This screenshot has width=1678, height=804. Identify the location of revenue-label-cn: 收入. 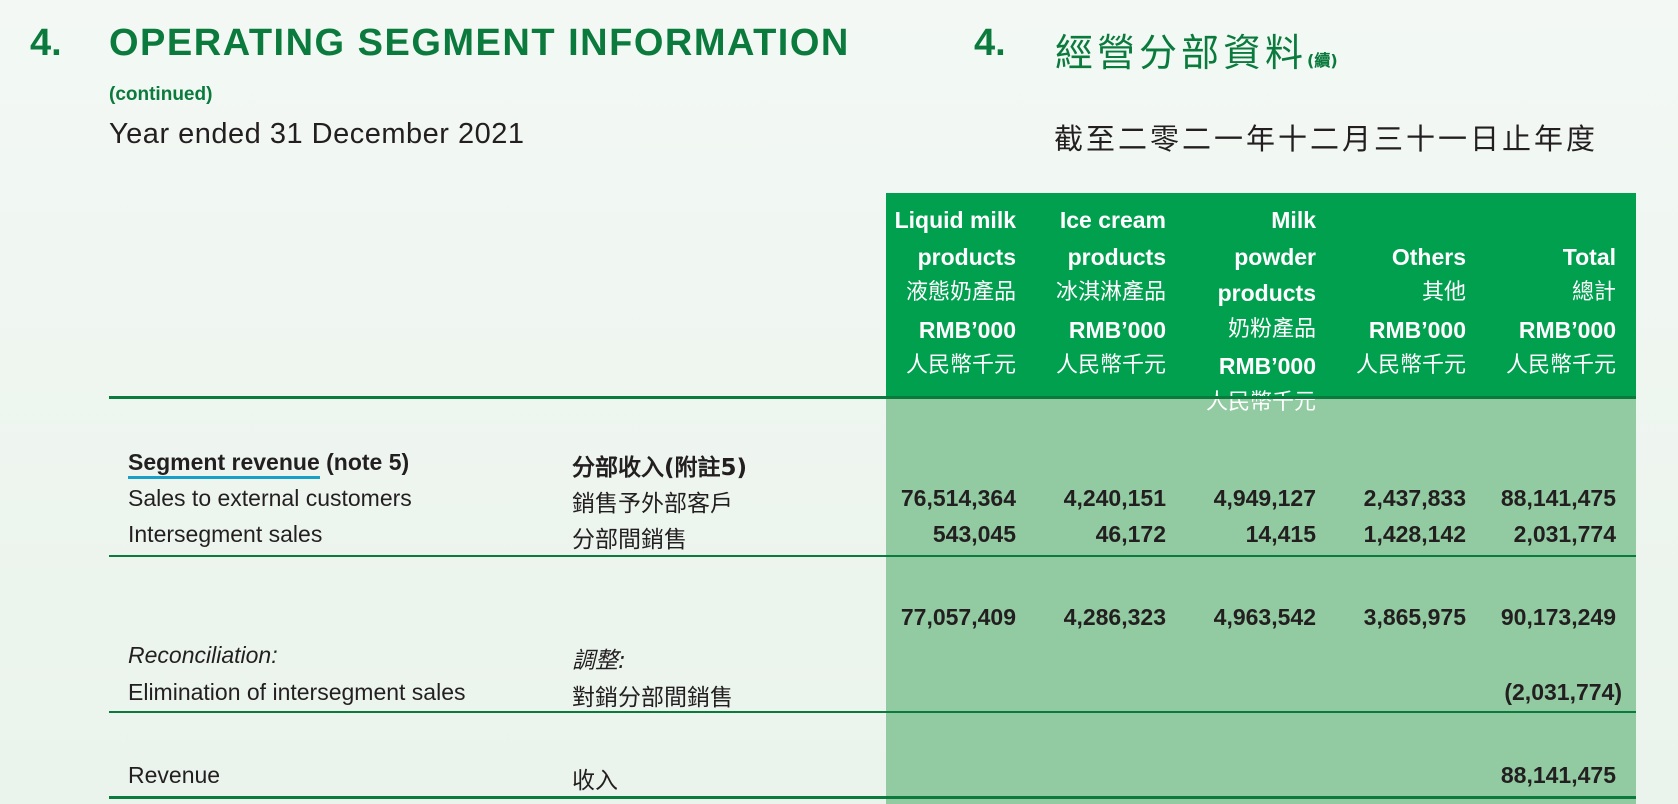
(595, 781).